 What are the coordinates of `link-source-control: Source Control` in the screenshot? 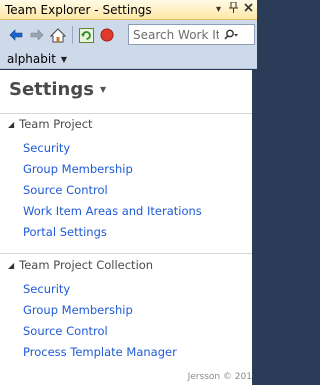 It's located at (65, 190).